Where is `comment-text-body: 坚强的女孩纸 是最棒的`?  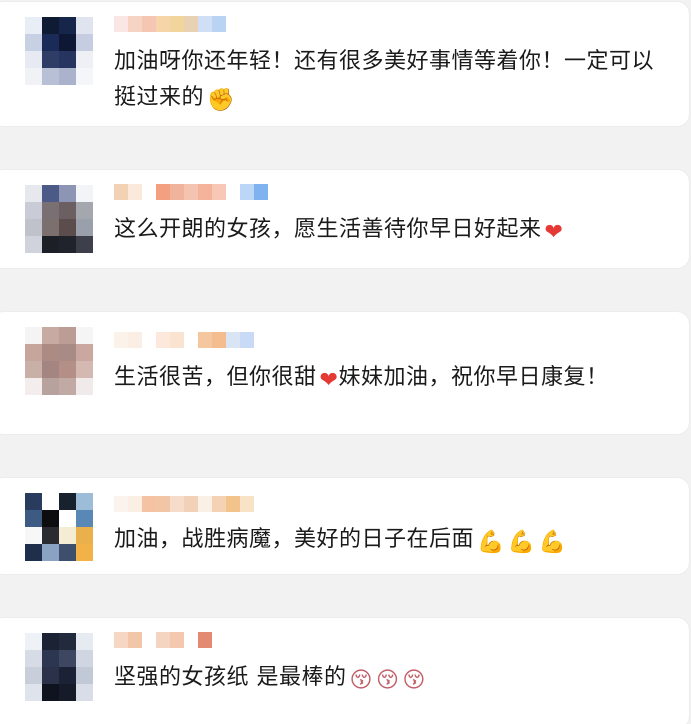 comment-text-body: 坚强的女孩纸 是最棒的 is located at coordinates (230, 677).